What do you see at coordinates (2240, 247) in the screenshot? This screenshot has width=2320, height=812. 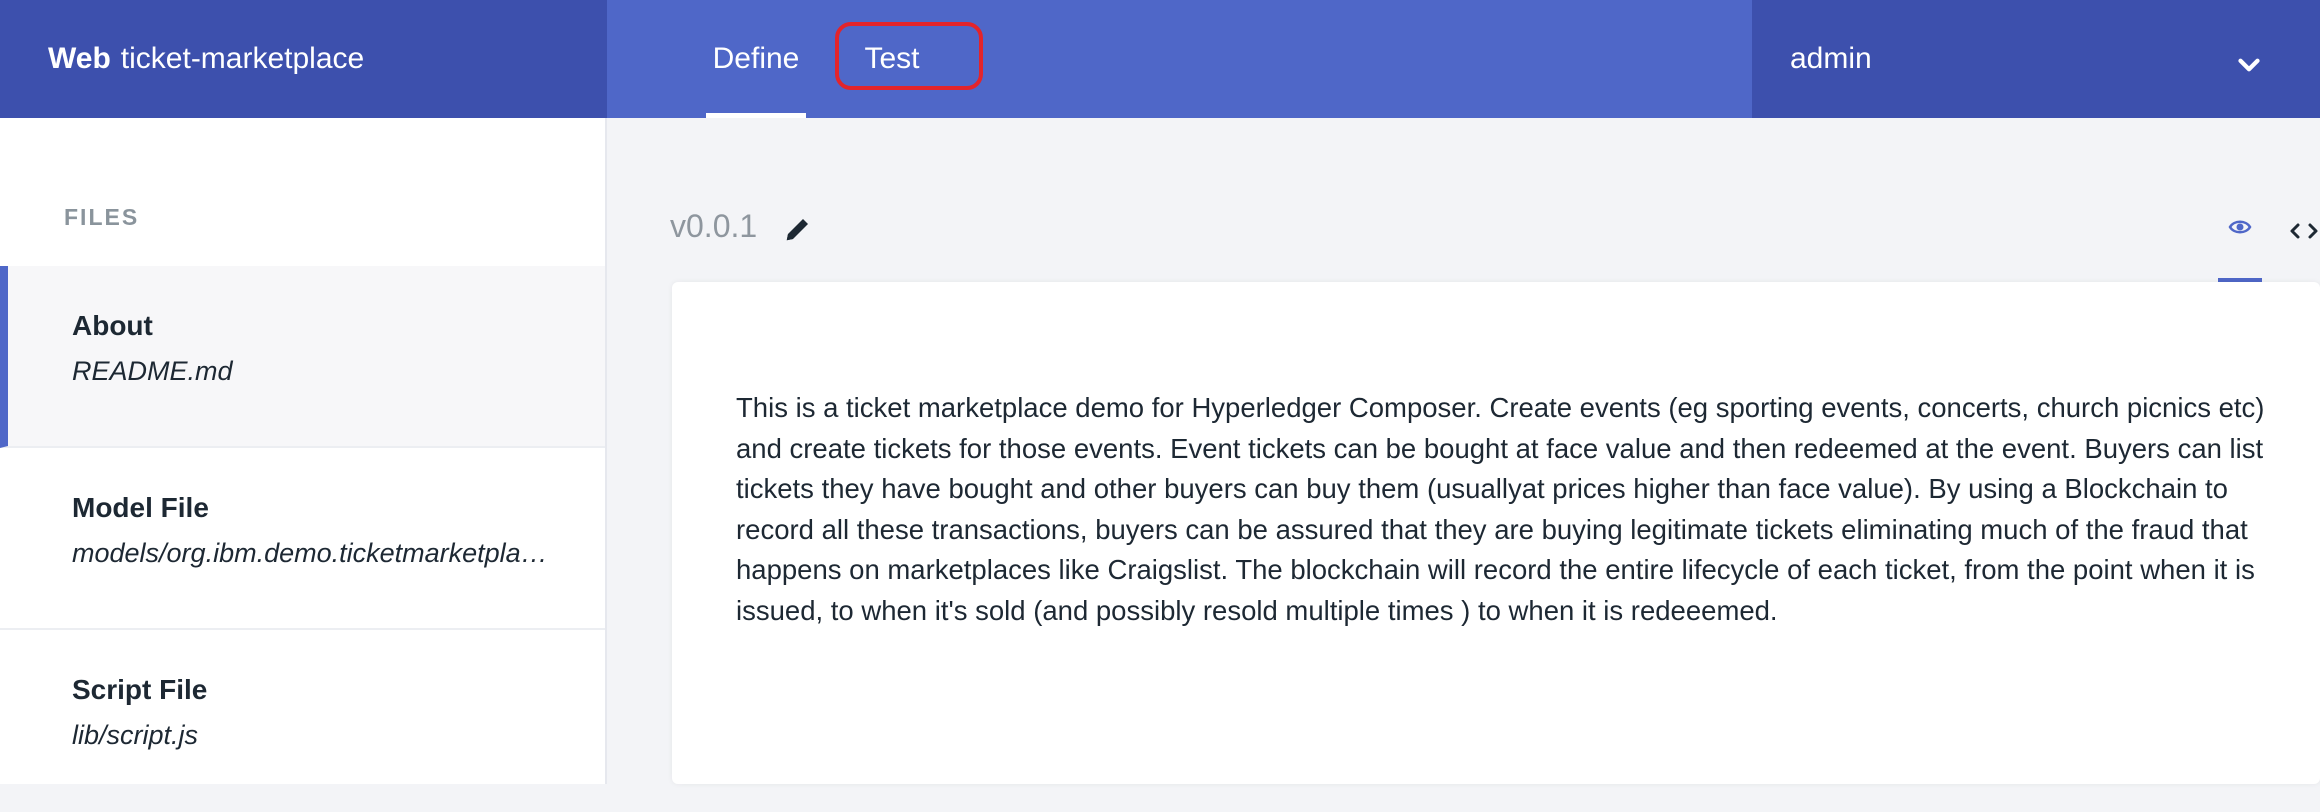 I see `preview-toggle-button` at bounding box center [2240, 247].